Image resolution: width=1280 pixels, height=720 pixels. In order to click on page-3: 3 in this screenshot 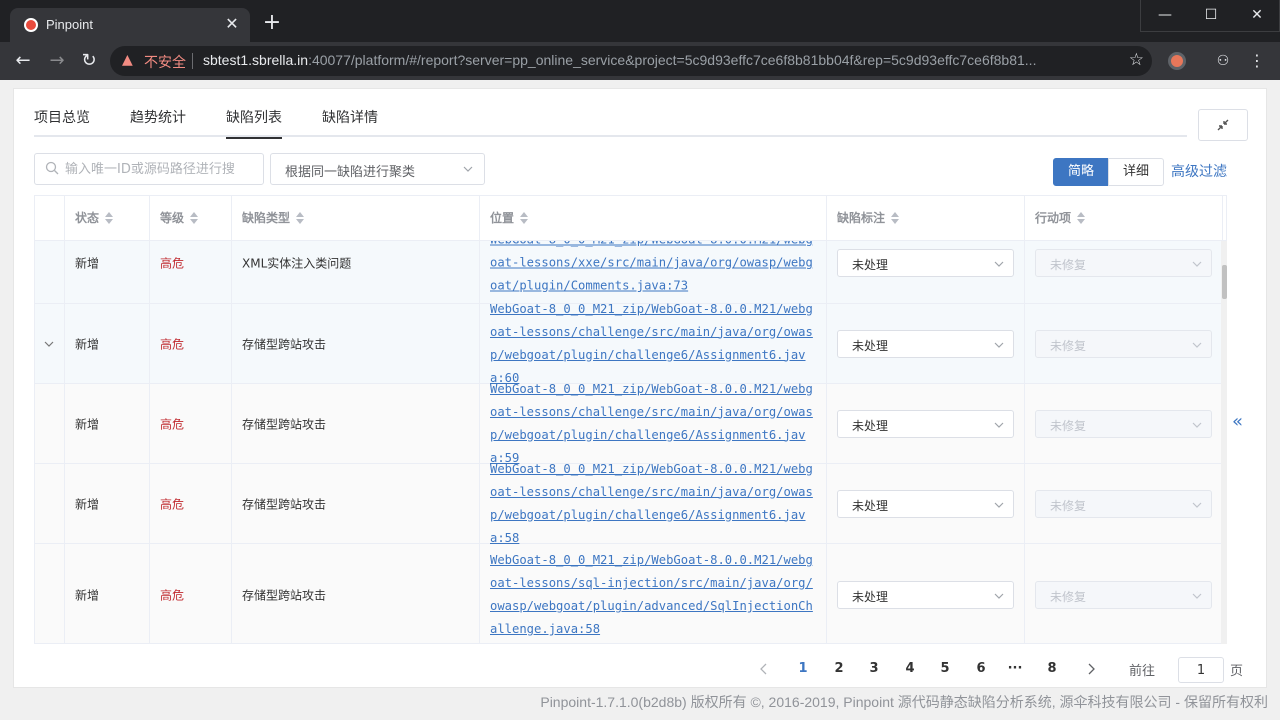, I will do `click(874, 669)`.